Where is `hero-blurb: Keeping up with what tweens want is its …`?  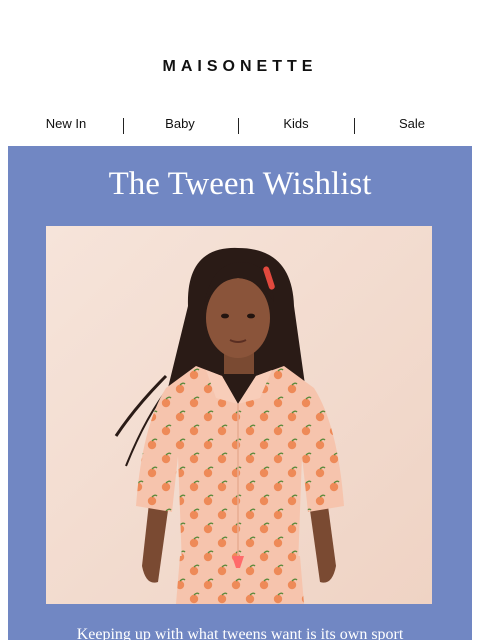
hero-blurb: Keeping up with what tweens want is its … is located at coordinates (240, 634).